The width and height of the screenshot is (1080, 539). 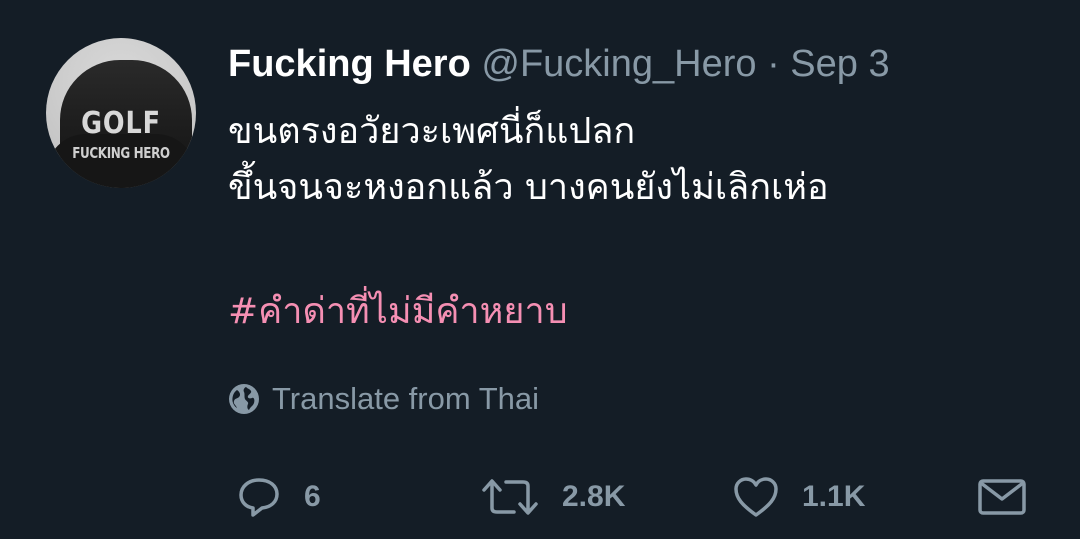 I want to click on like-count: 1.1K, so click(x=834, y=496).